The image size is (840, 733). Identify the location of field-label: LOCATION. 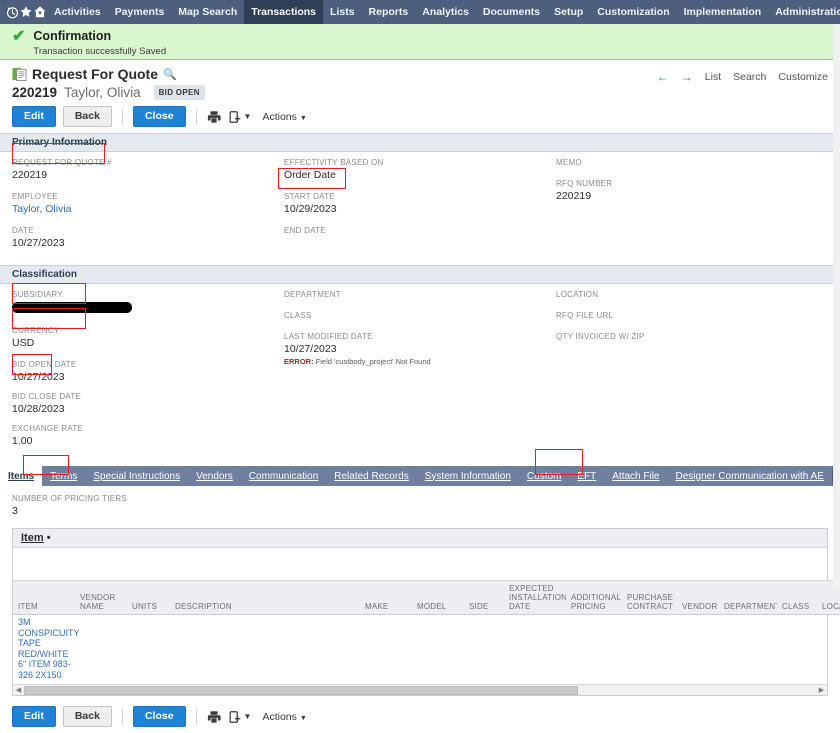
(577, 294).